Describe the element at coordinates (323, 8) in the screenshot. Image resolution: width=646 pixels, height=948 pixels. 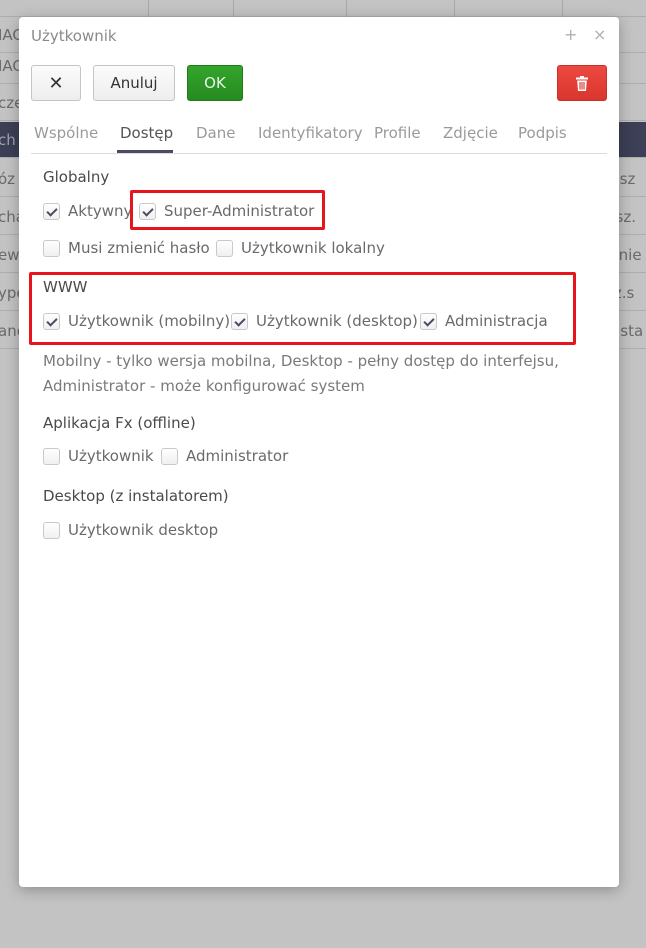
I see `bg-row` at that location.